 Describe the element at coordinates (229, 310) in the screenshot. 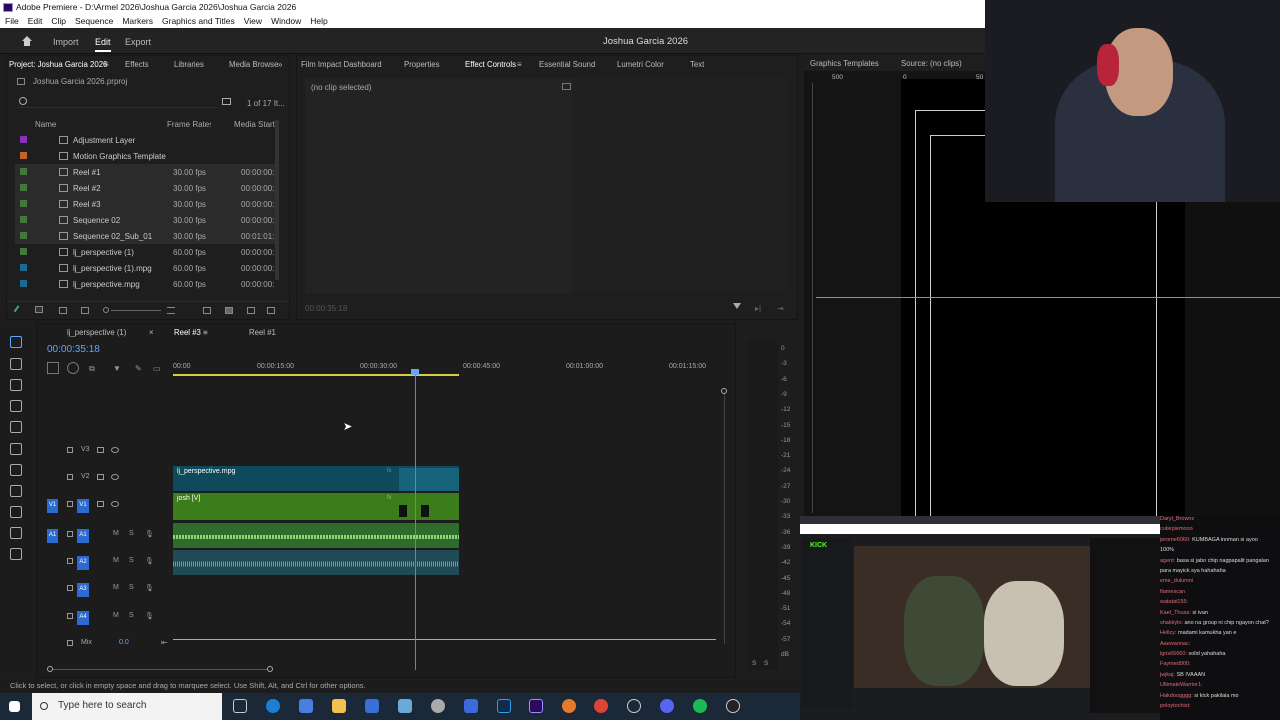

I see `new-bin-icon` at that location.